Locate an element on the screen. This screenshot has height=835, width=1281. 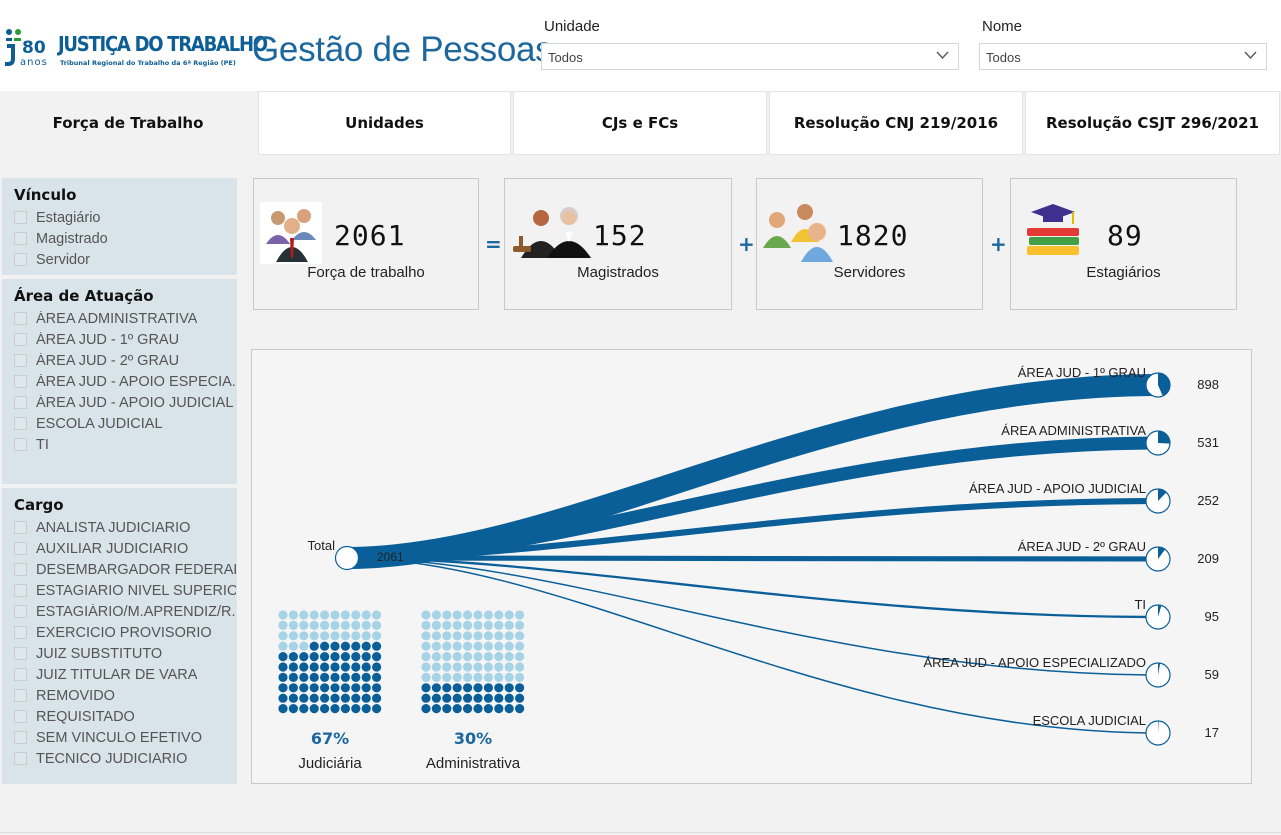
logo-number: 80 is located at coordinates (34, 48).